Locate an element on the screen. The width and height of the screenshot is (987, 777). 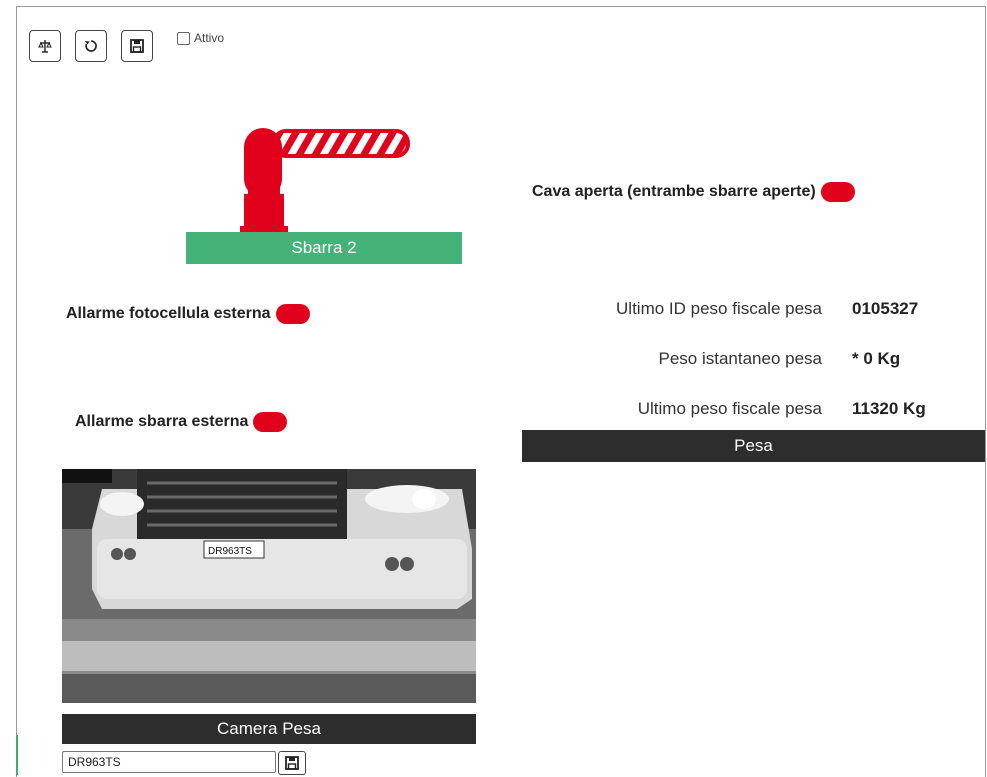
cava-status-led is located at coordinates (837, 192).